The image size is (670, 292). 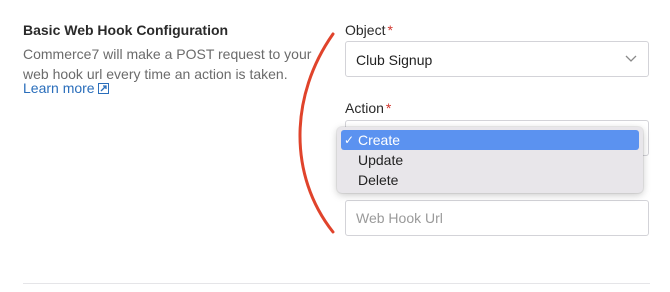 What do you see at coordinates (497, 59) in the screenshot?
I see `object-select: Club Signup` at bounding box center [497, 59].